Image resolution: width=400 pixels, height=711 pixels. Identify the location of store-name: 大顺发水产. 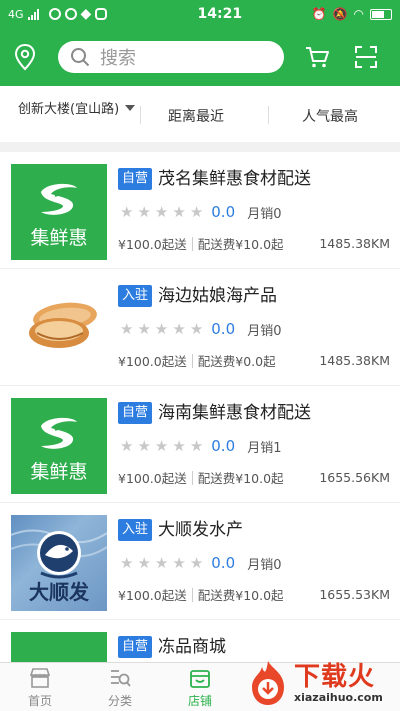
(200, 530).